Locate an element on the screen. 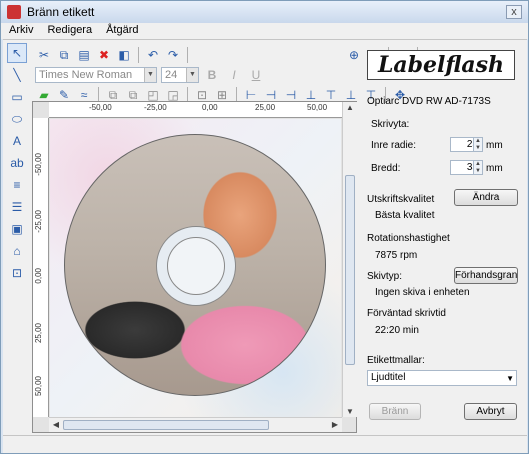  template-select: Ljudtitel ▼ is located at coordinates (442, 378).